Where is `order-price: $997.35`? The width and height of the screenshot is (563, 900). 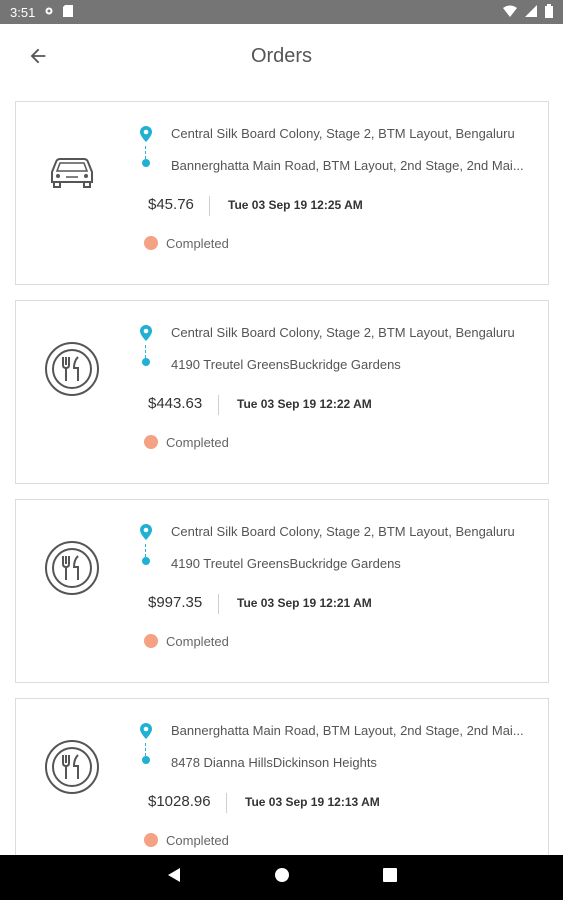 order-price: $997.35 is located at coordinates (175, 602).